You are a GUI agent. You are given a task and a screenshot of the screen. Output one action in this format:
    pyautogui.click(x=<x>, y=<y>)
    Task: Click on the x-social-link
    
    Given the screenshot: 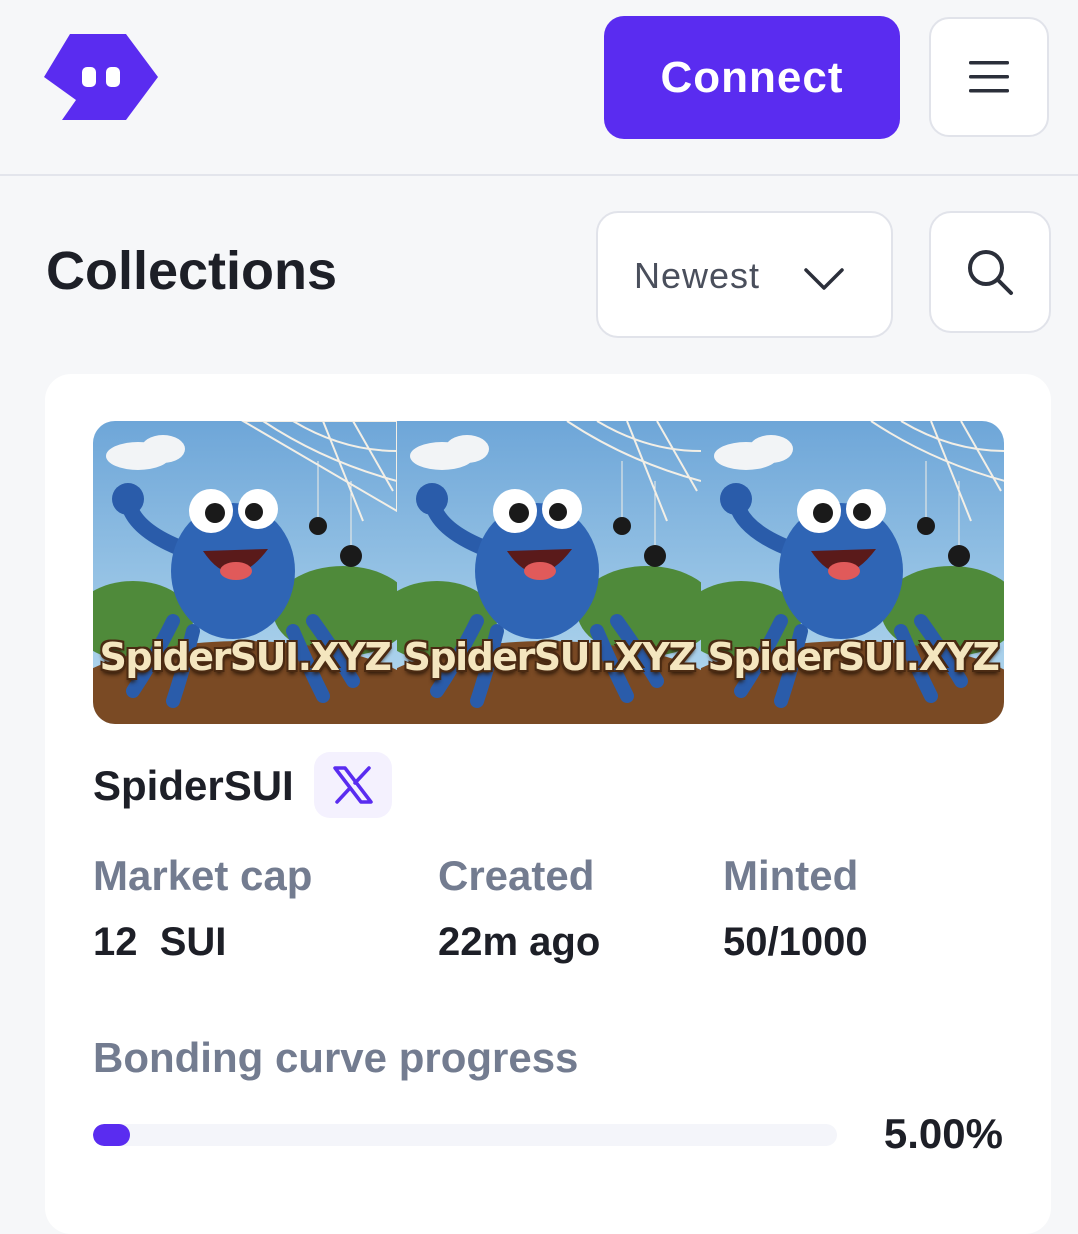 What is the action you would take?
    pyautogui.click(x=353, y=785)
    